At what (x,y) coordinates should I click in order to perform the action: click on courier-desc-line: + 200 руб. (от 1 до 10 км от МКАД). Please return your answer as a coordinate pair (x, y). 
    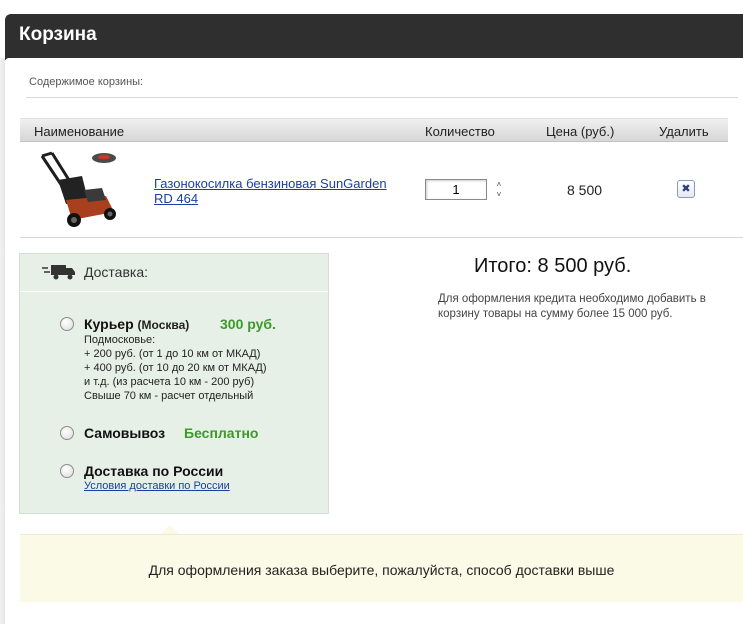
    Looking at the image, I should click on (172, 354).